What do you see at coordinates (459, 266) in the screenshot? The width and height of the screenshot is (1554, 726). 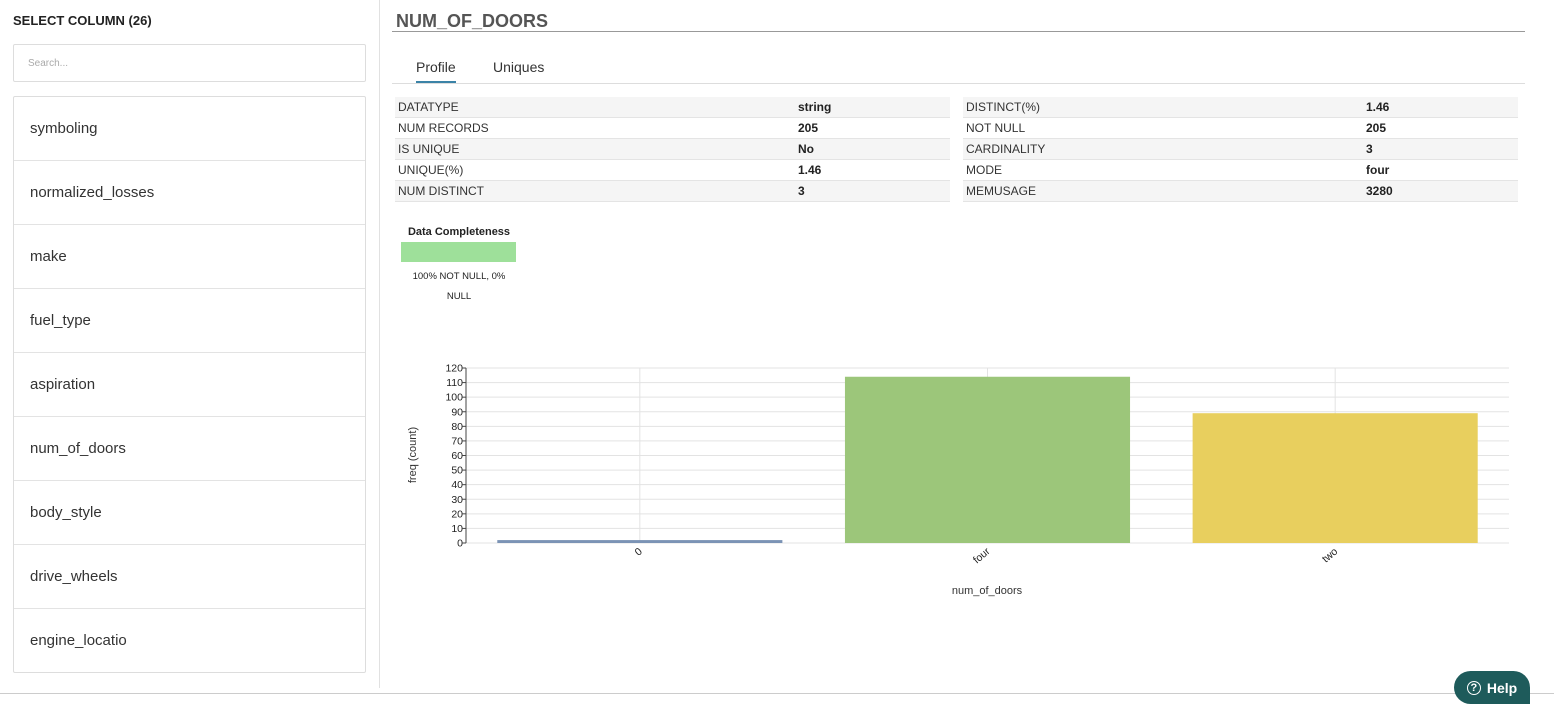 I see `data-completeness: Data Completeness 100% NOT NULL, 0% NULL` at bounding box center [459, 266].